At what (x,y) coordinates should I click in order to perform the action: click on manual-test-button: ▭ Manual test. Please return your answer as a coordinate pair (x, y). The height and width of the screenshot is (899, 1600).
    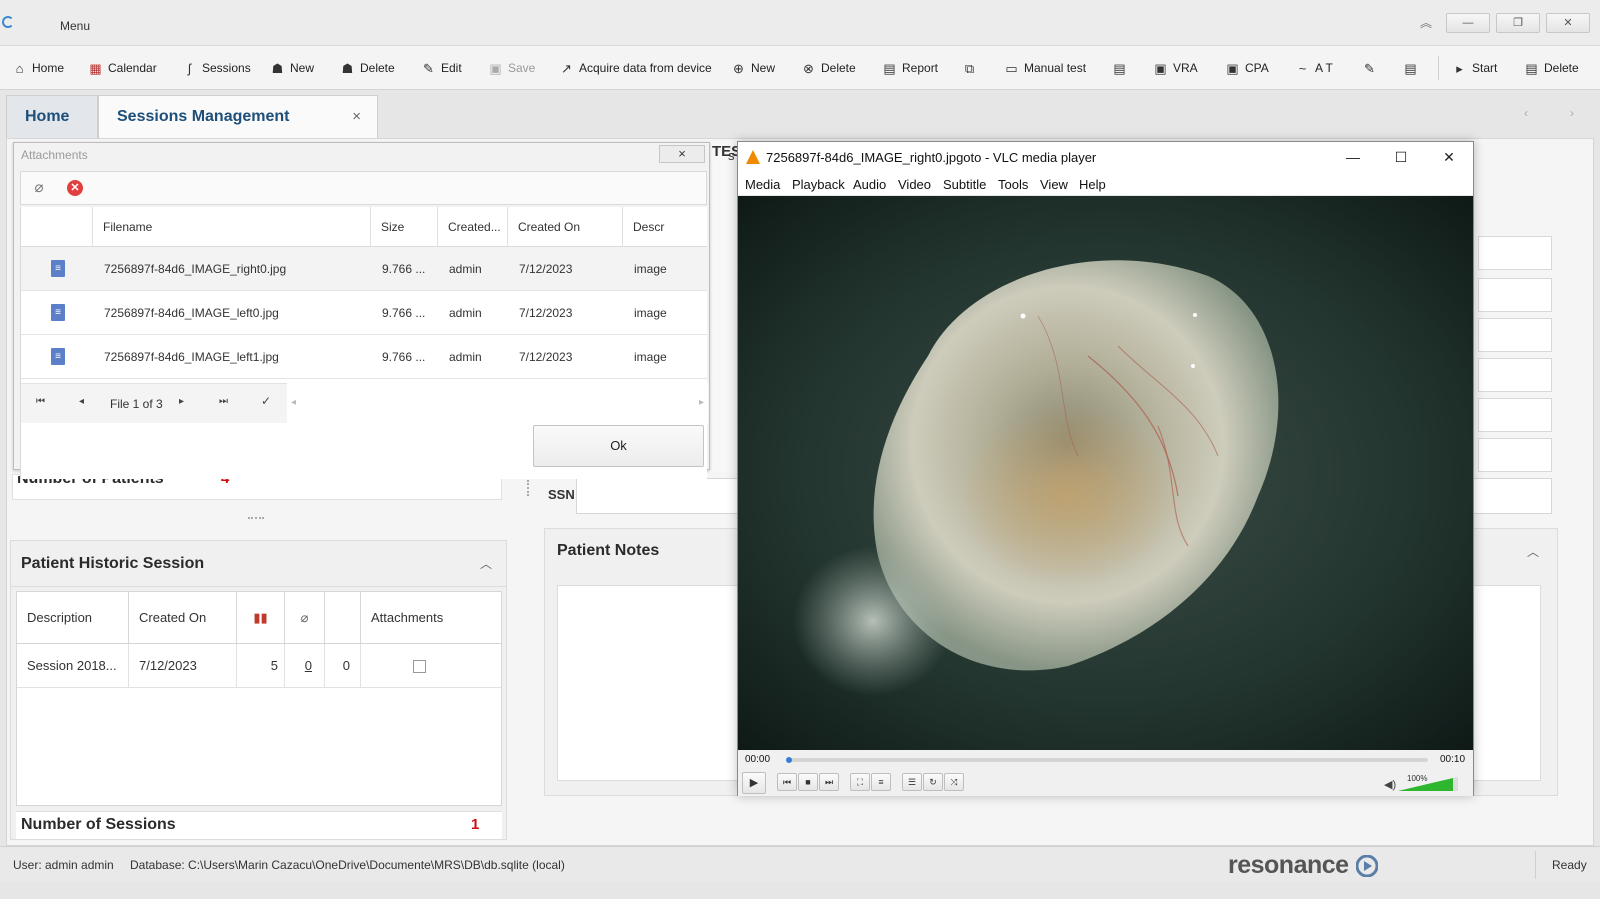
    Looking at the image, I should click on (1045, 68).